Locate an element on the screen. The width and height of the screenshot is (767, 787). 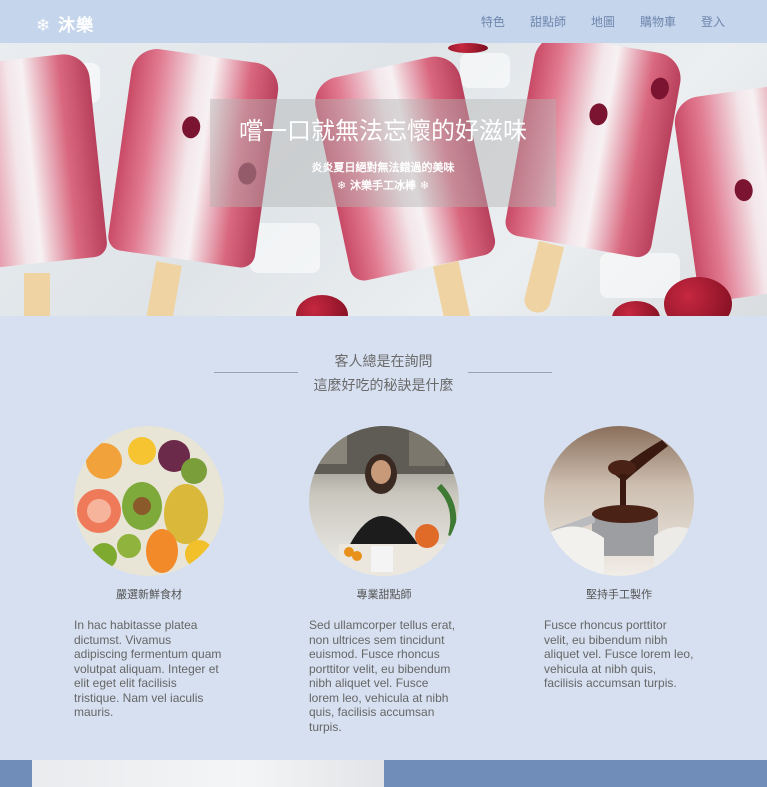
feature-title: 嚴選新鮮食材 is located at coordinates (149, 594).